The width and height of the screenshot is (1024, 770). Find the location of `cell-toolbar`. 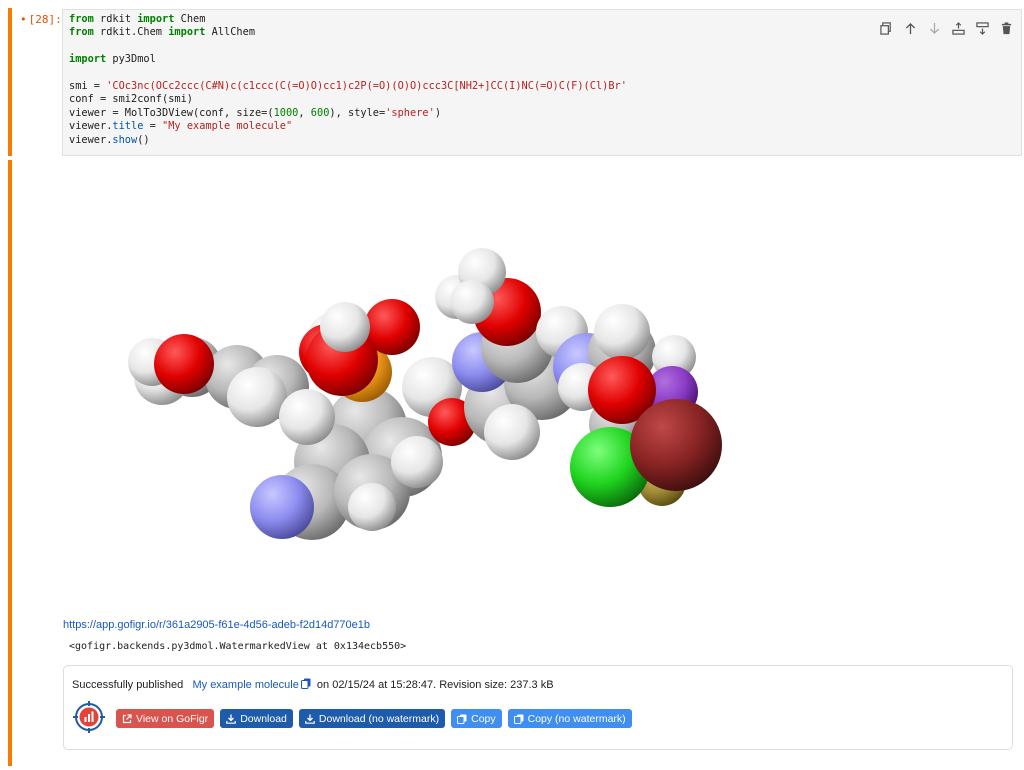

cell-toolbar is located at coordinates (946, 28).